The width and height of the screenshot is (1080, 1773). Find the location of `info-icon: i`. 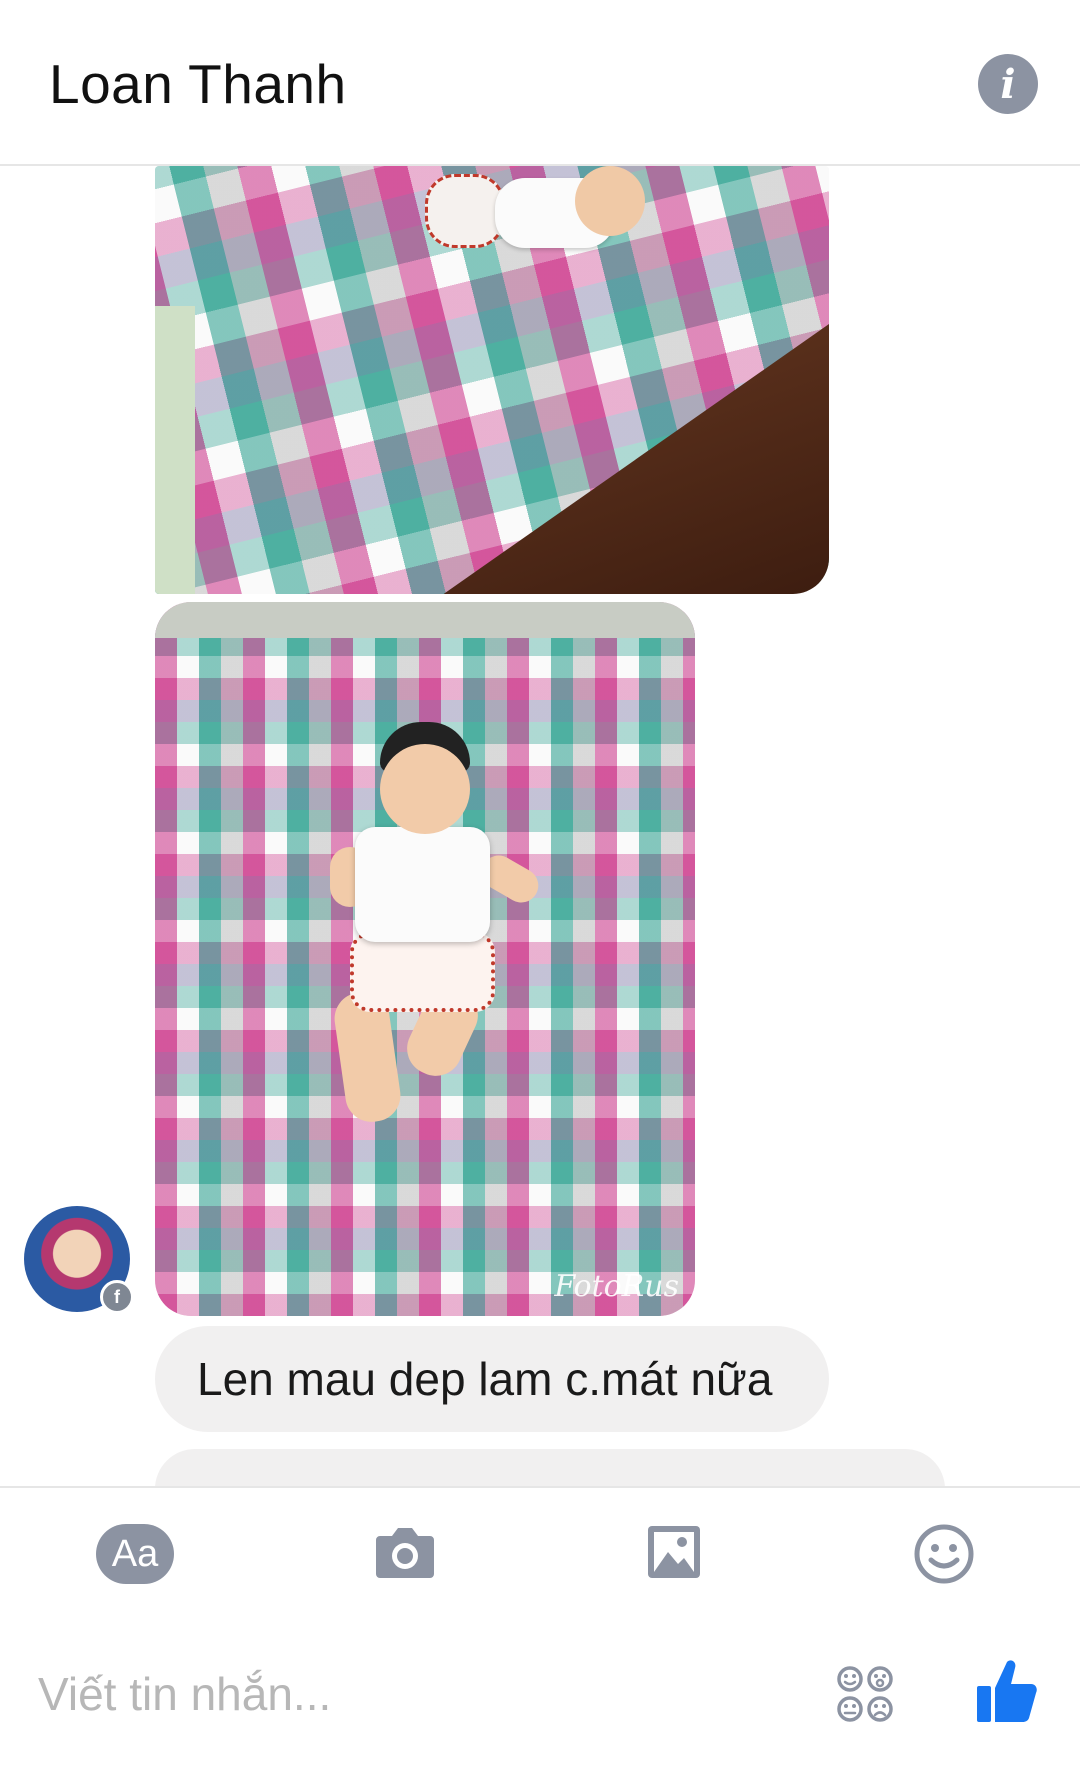

info-icon: i is located at coordinates (1008, 84).